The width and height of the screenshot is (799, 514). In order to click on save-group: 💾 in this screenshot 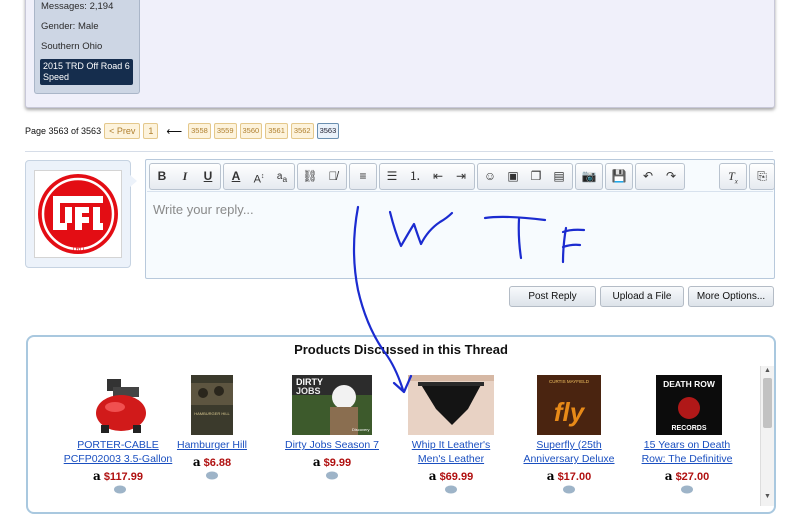, I will do `click(619, 176)`.